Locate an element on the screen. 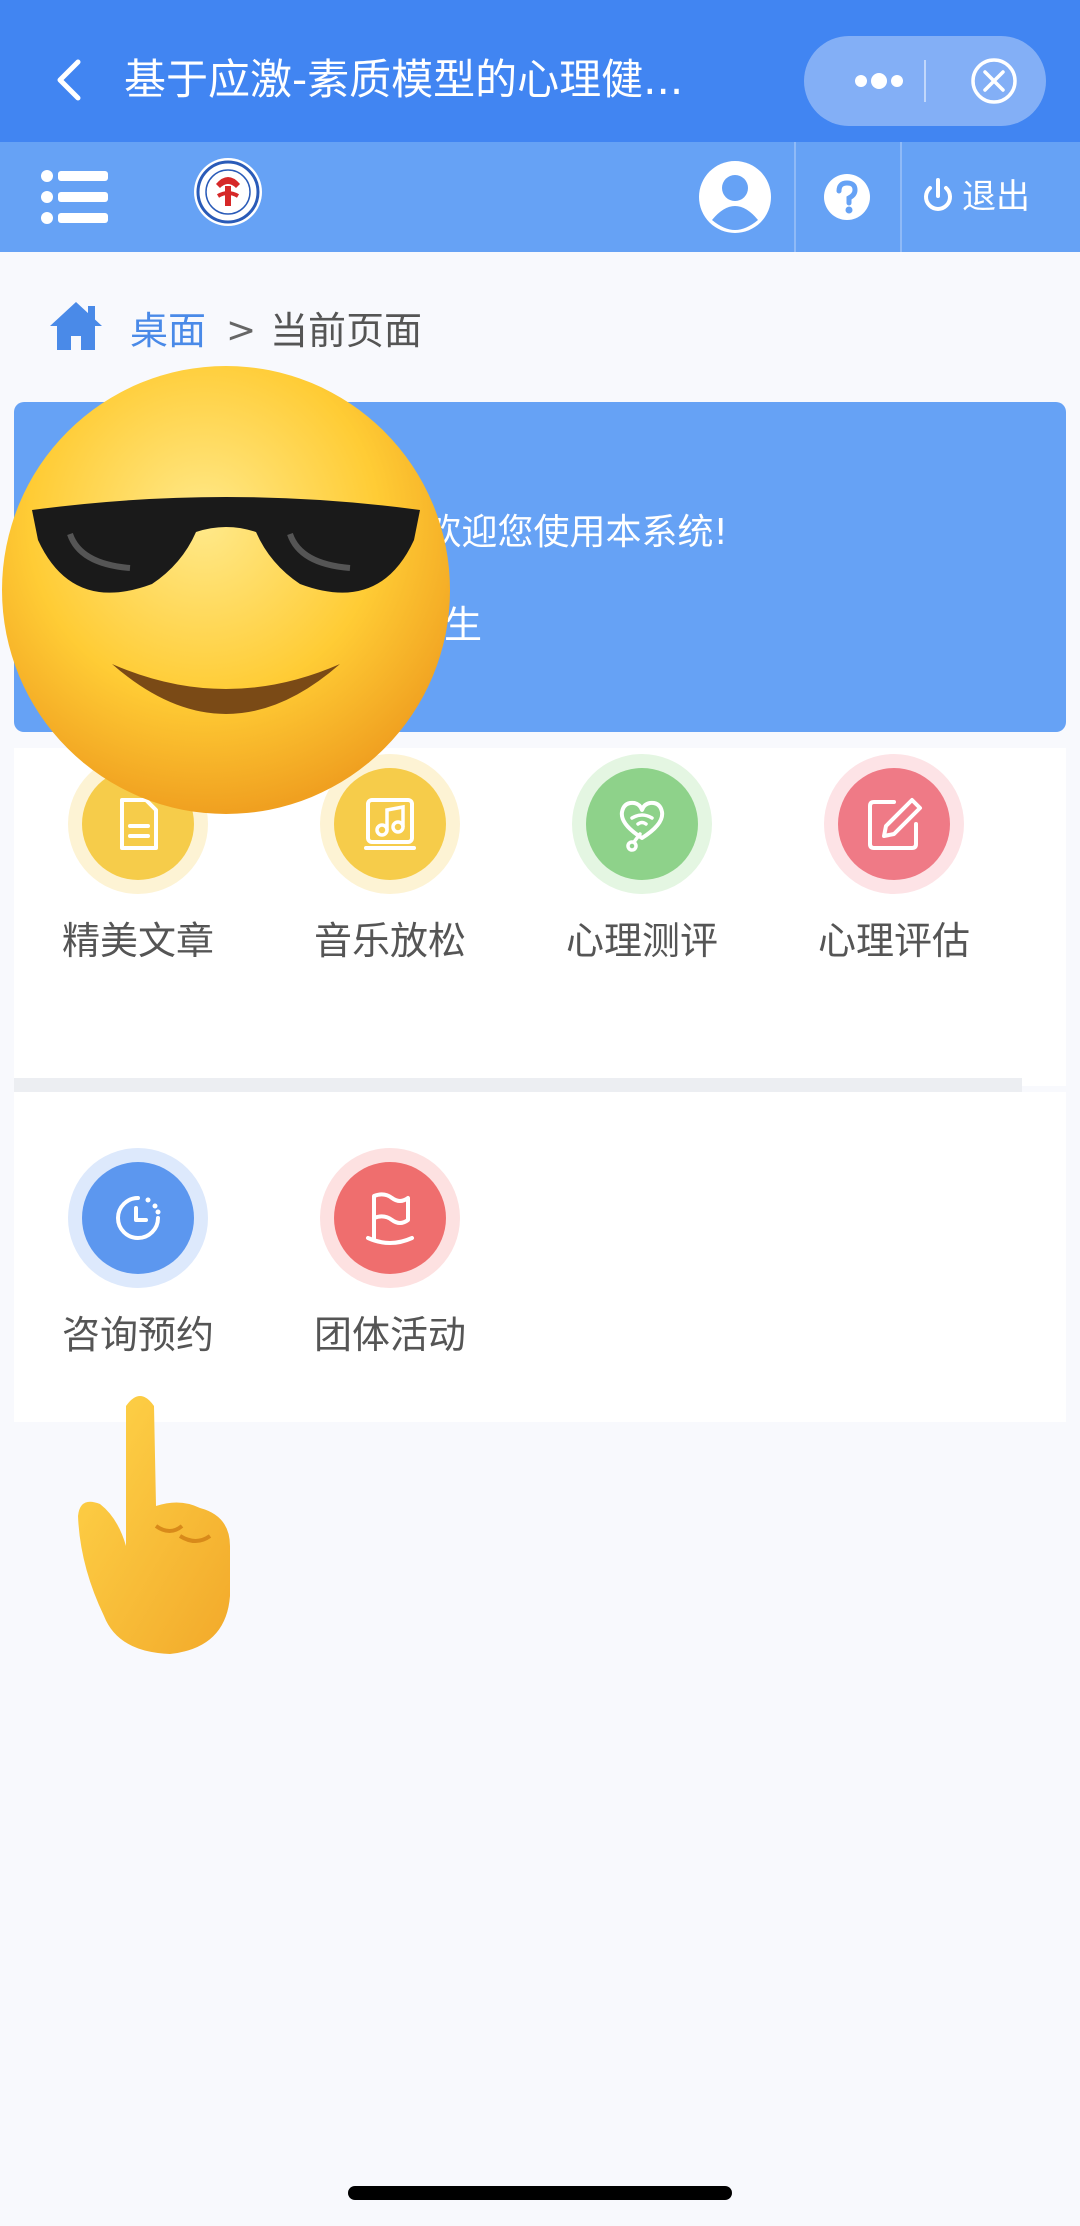 The image size is (1080, 2226). home-indicator is located at coordinates (540, 2193).